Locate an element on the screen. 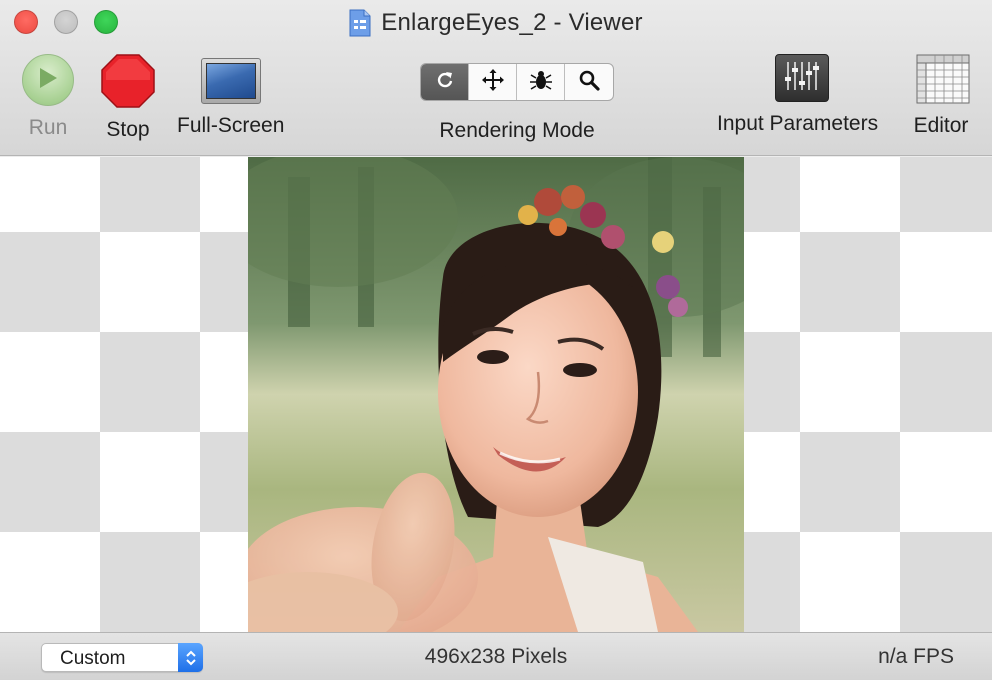 The width and height of the screenshot is (992, 680). sliders-icon is located at coordinates (802, 78).